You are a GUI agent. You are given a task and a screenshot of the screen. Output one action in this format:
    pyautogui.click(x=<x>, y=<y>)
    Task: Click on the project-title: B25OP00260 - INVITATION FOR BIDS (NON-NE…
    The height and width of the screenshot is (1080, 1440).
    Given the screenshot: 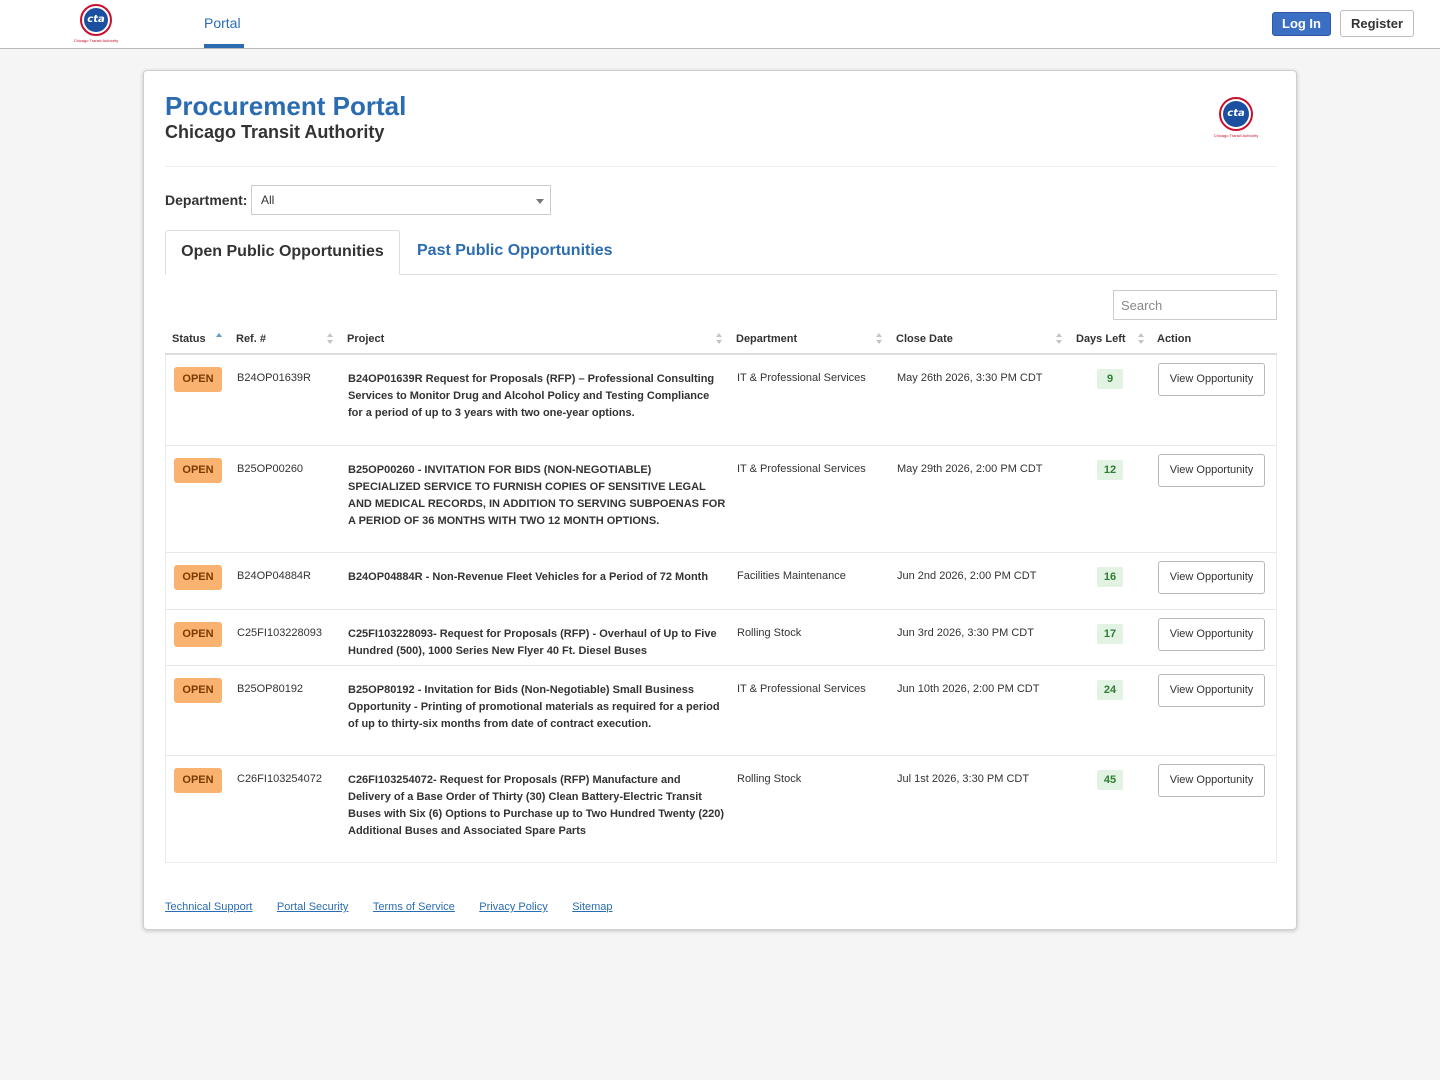 What is the action you would take?
    pyautogui.click(x=537, y=495)
    